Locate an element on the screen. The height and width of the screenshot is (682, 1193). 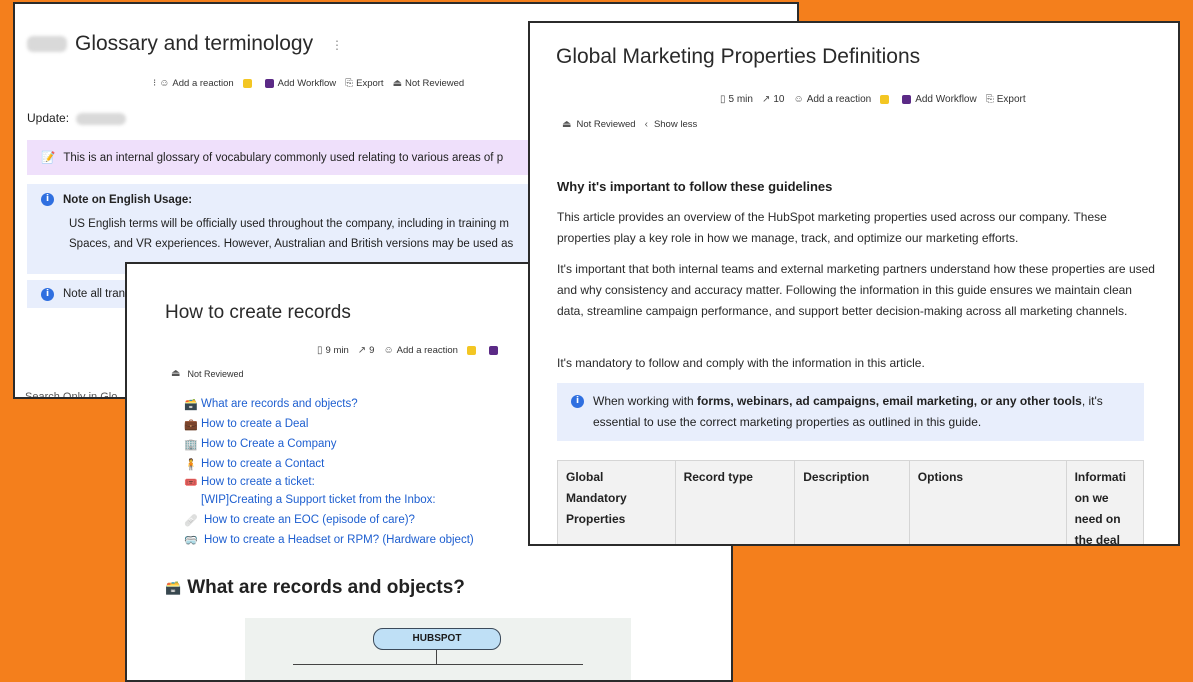
pencil-emoji-icon is located at coordinates (885, 99).